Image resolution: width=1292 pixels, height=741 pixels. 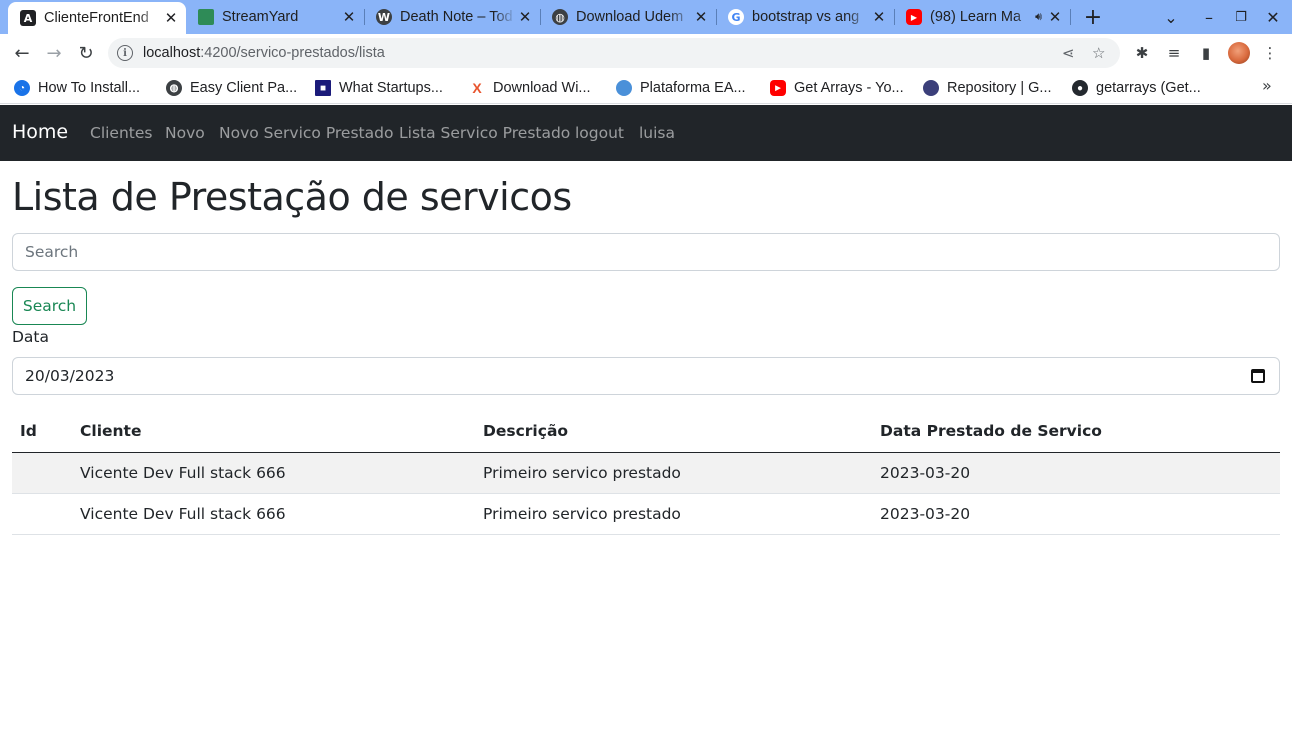 I want to click on browser-tab: W Death Note – Tod ✕, so click(x=452, y=17).